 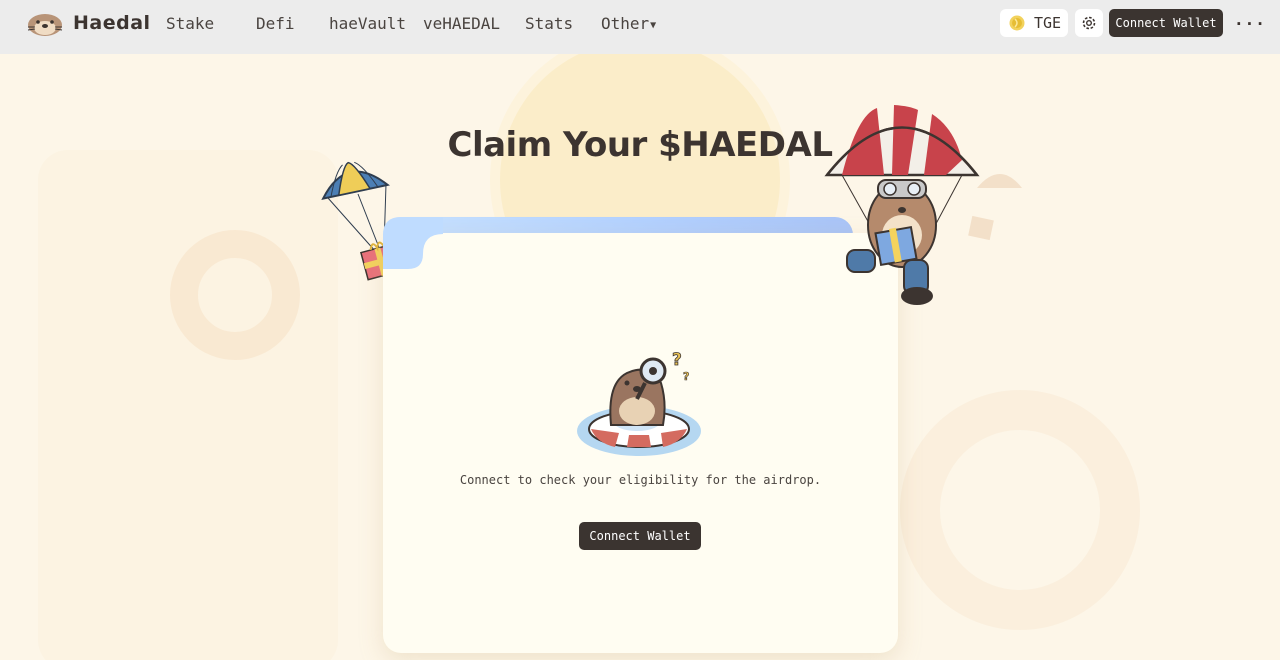 I want to click on caret-down-icon: ▼, so click(x=653, y=25).